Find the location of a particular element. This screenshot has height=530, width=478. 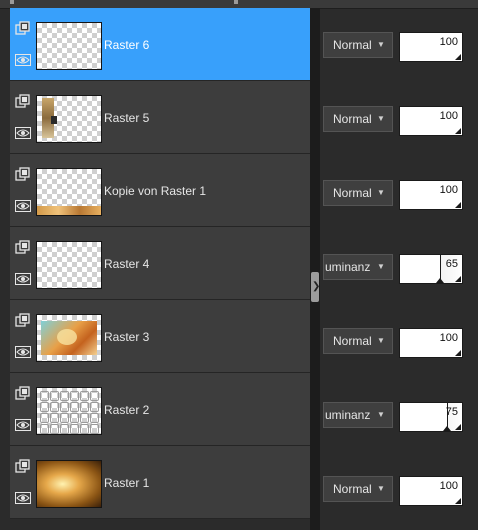

layer-row: Raster 5 is located at coordinates (160, 117).